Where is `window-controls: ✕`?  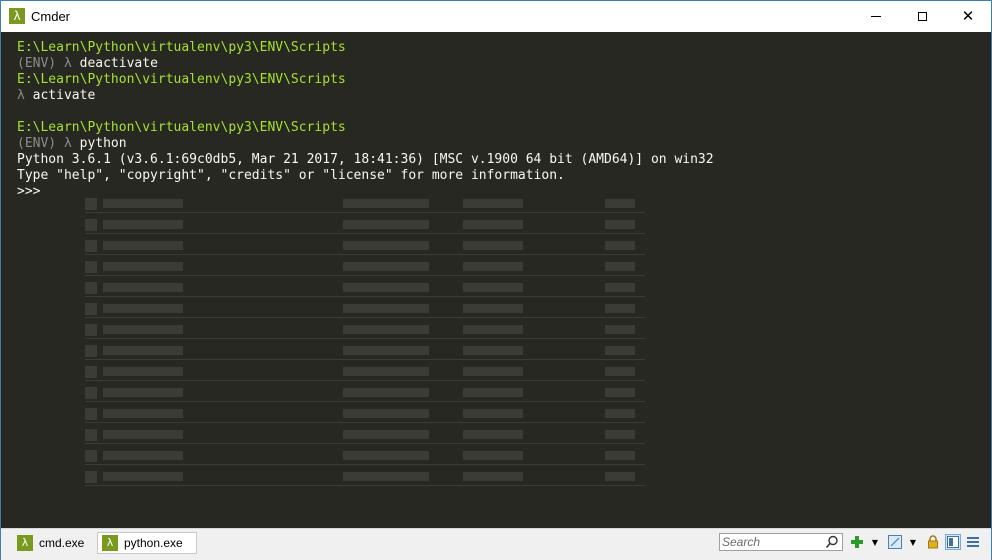
window-controls: ✕ is located at coordinates (922, 16).